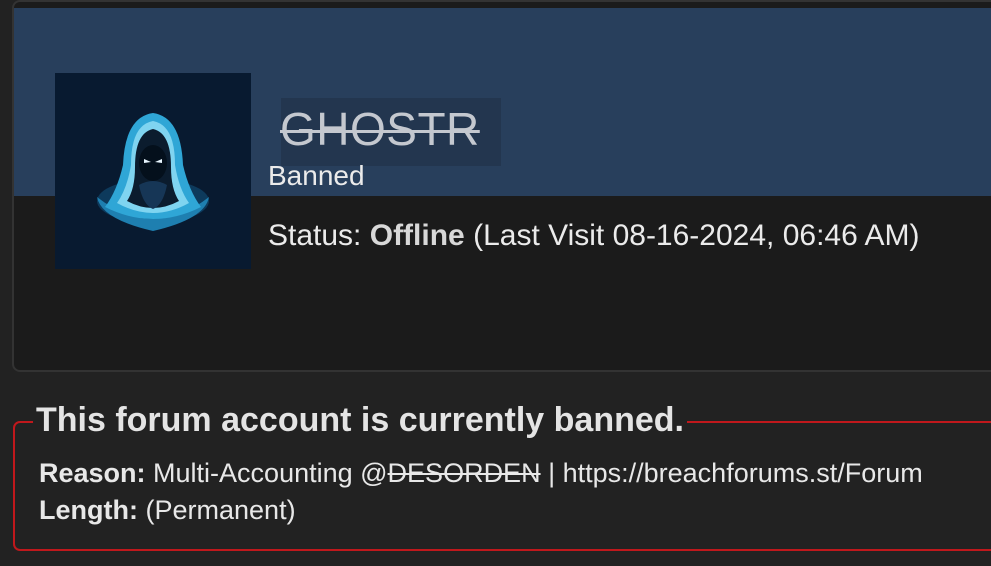  What do you see at coordinates (315, 235) in the screenshot?
I see `status-label: Status:` at bounding box center [315, 235].